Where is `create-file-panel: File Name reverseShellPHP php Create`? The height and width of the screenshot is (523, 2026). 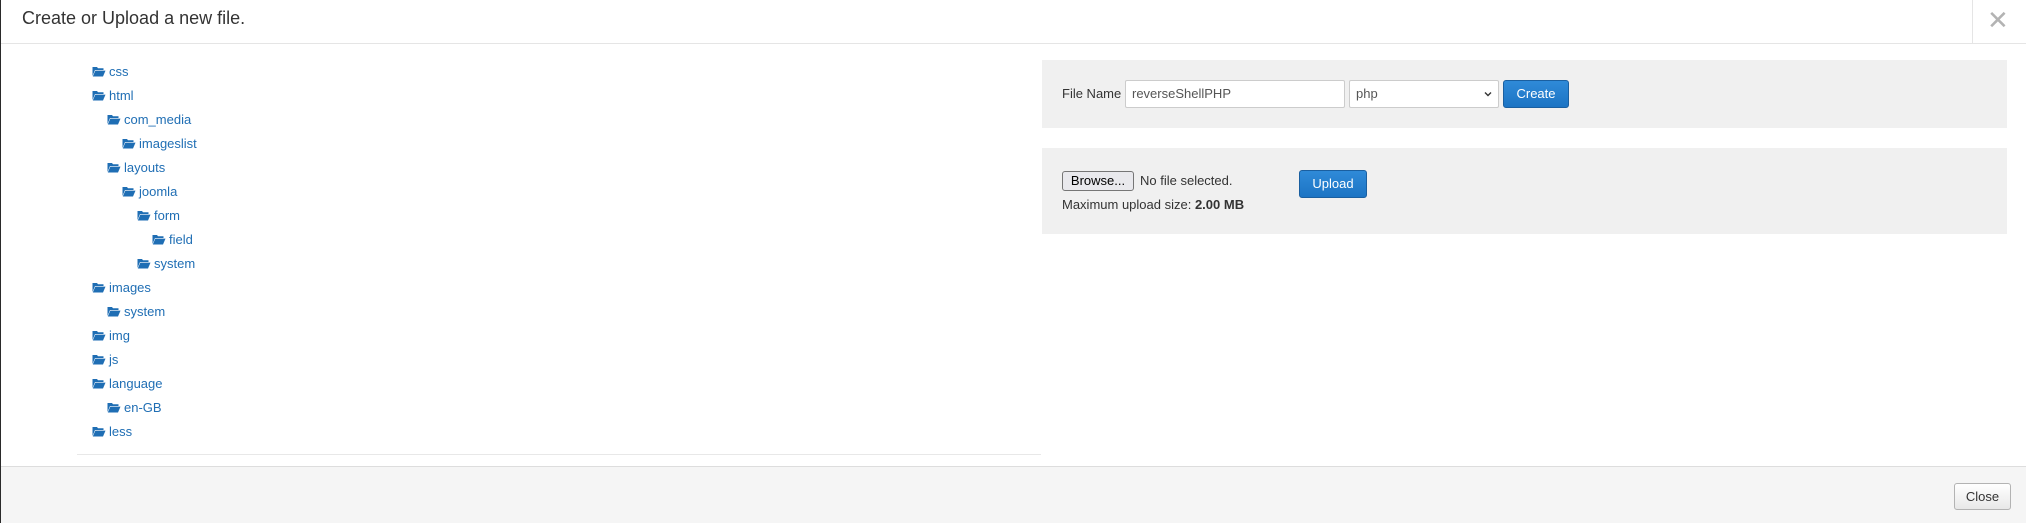 create-file-panel: File Name reverseShellPHP php Create is located at coordinates (1524, 94).